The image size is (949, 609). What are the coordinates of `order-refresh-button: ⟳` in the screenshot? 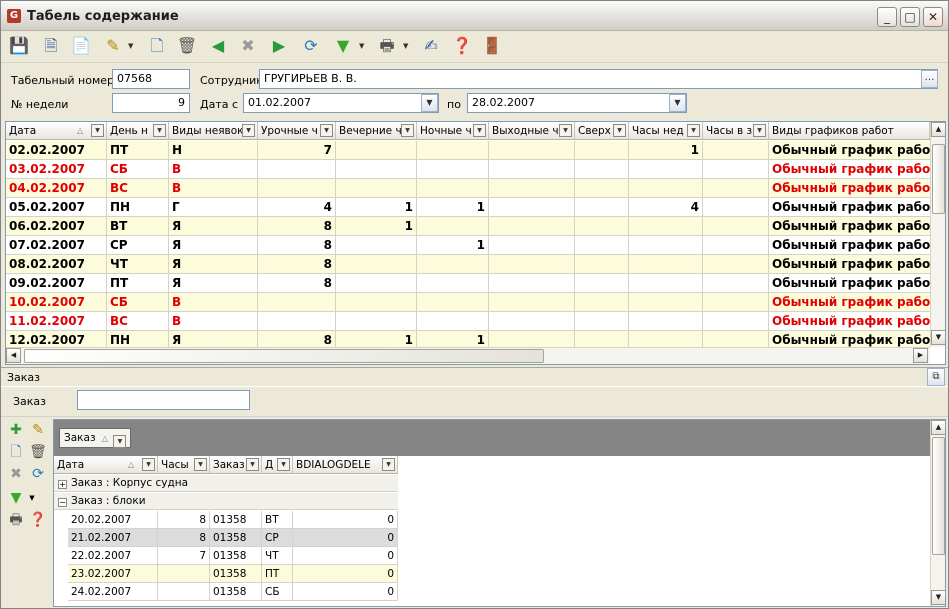 It's located at (38, 474).